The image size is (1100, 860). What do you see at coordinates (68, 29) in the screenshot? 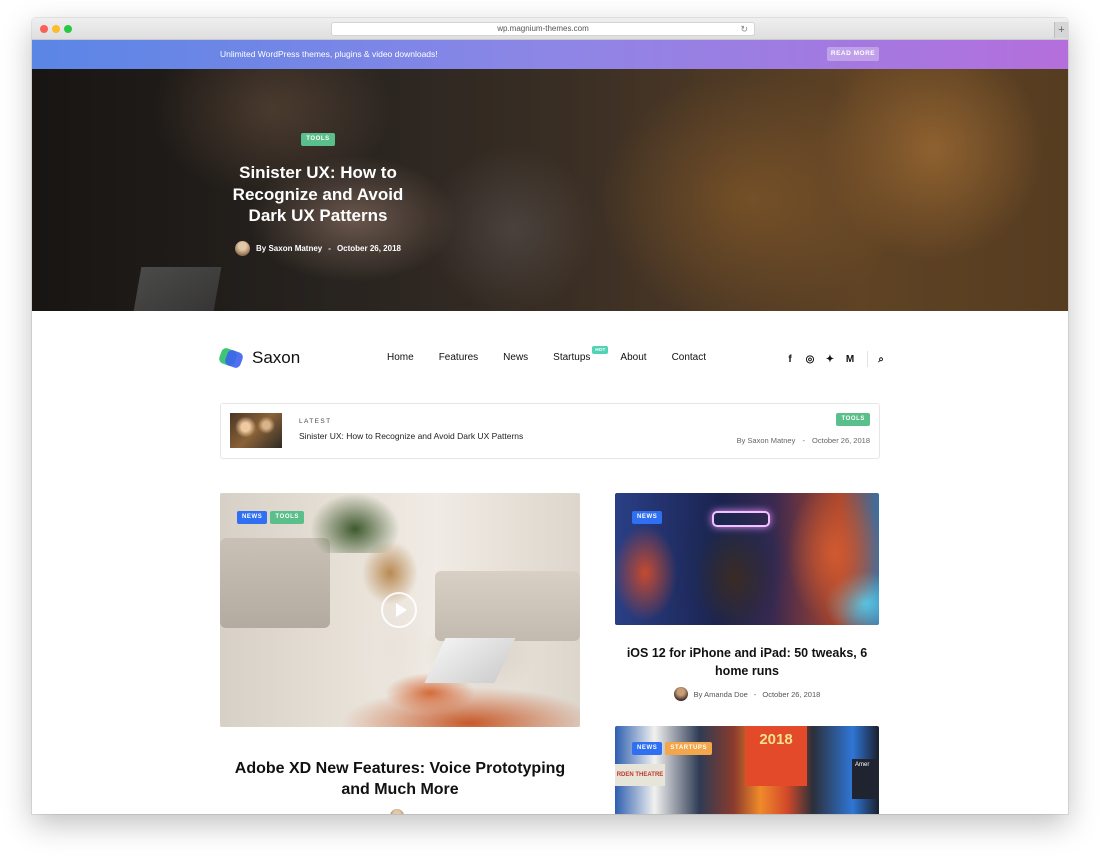
I see `zoom-window-icon` at bounding box center [68, 29].